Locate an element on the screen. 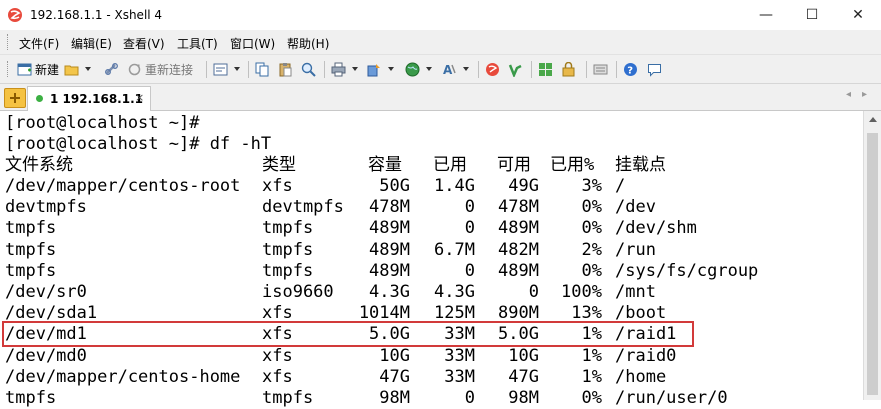 The width and height of the screenshot is (881, 409). speech-bubble-icon is located at coordinates (654, 70).